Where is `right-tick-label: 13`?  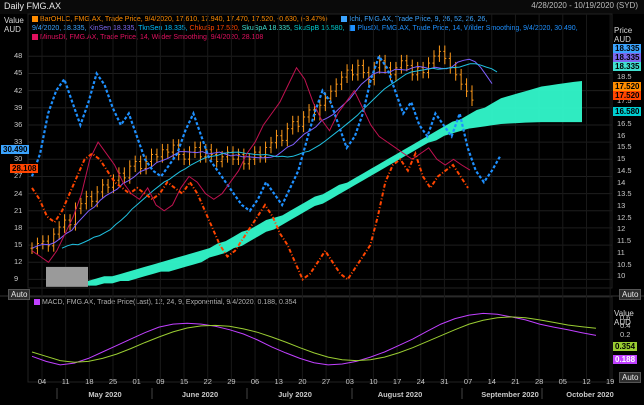
right-tick-label: 13 is located at coordinates (621, 205).